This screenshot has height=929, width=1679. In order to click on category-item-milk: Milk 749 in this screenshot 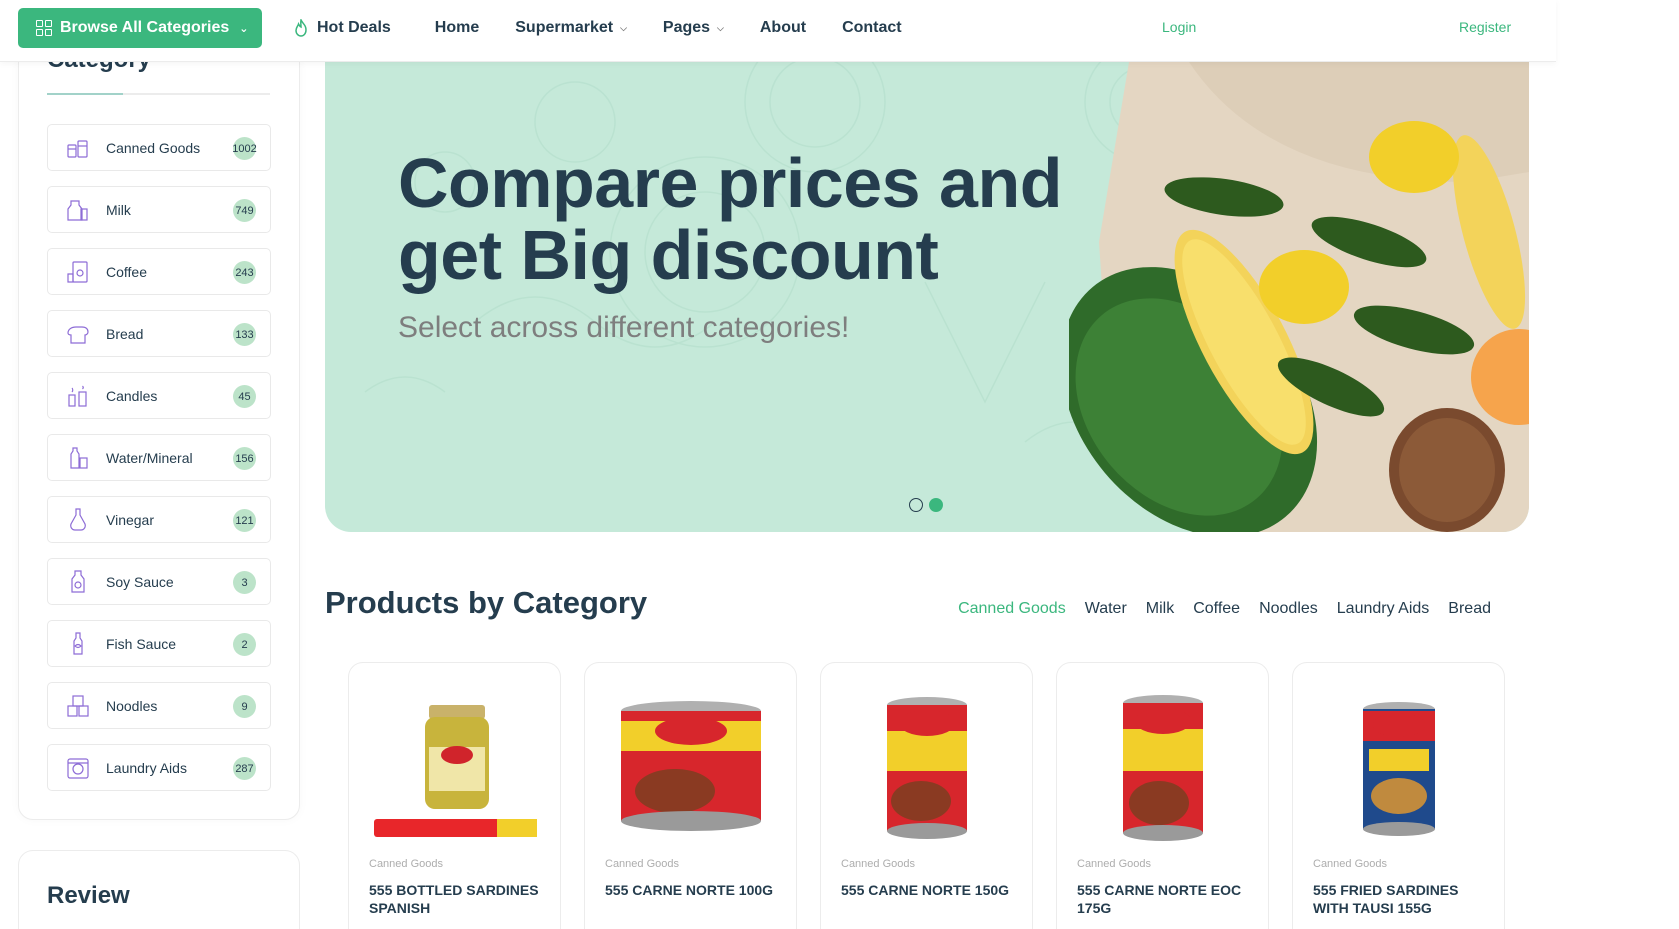, I will do `click(159, 209)`.